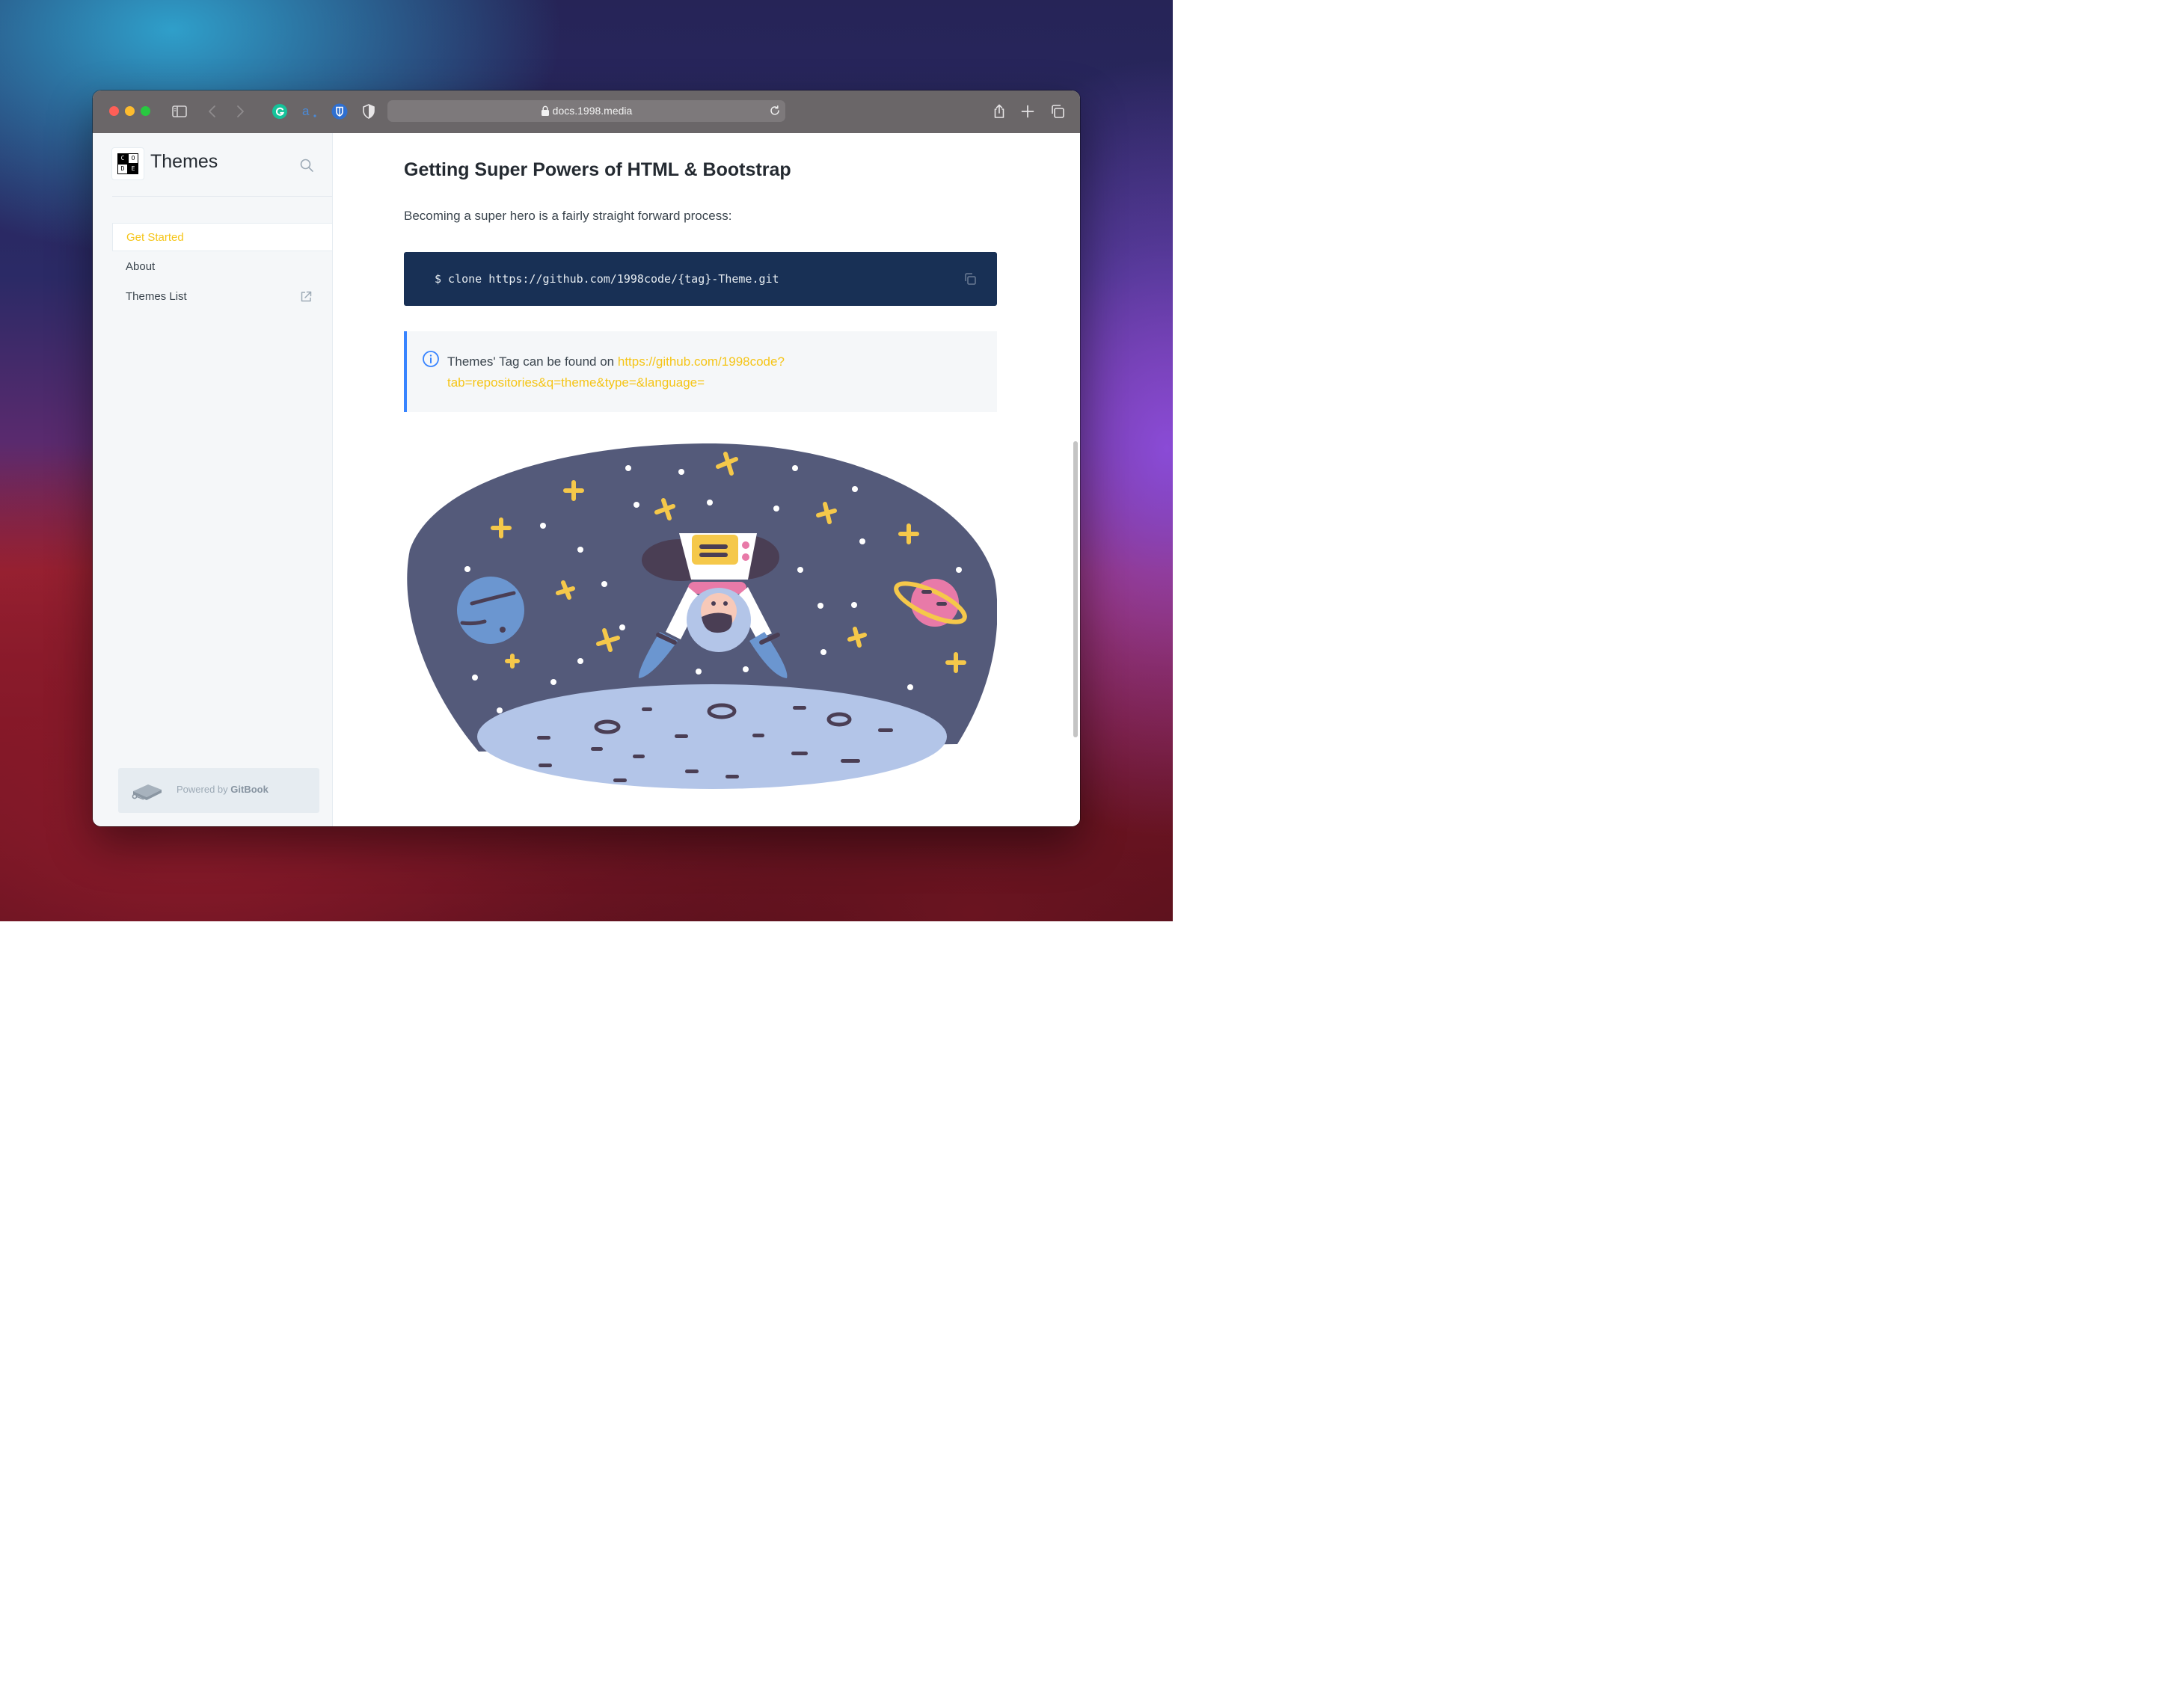 This screenshot has height=1708, width=2175. What do you see at coordinates (597, 169) in the screenshot?
I see `section-heading: Getting Super Powers of HTML & Bootstrap` at bounding box center [597, 169].